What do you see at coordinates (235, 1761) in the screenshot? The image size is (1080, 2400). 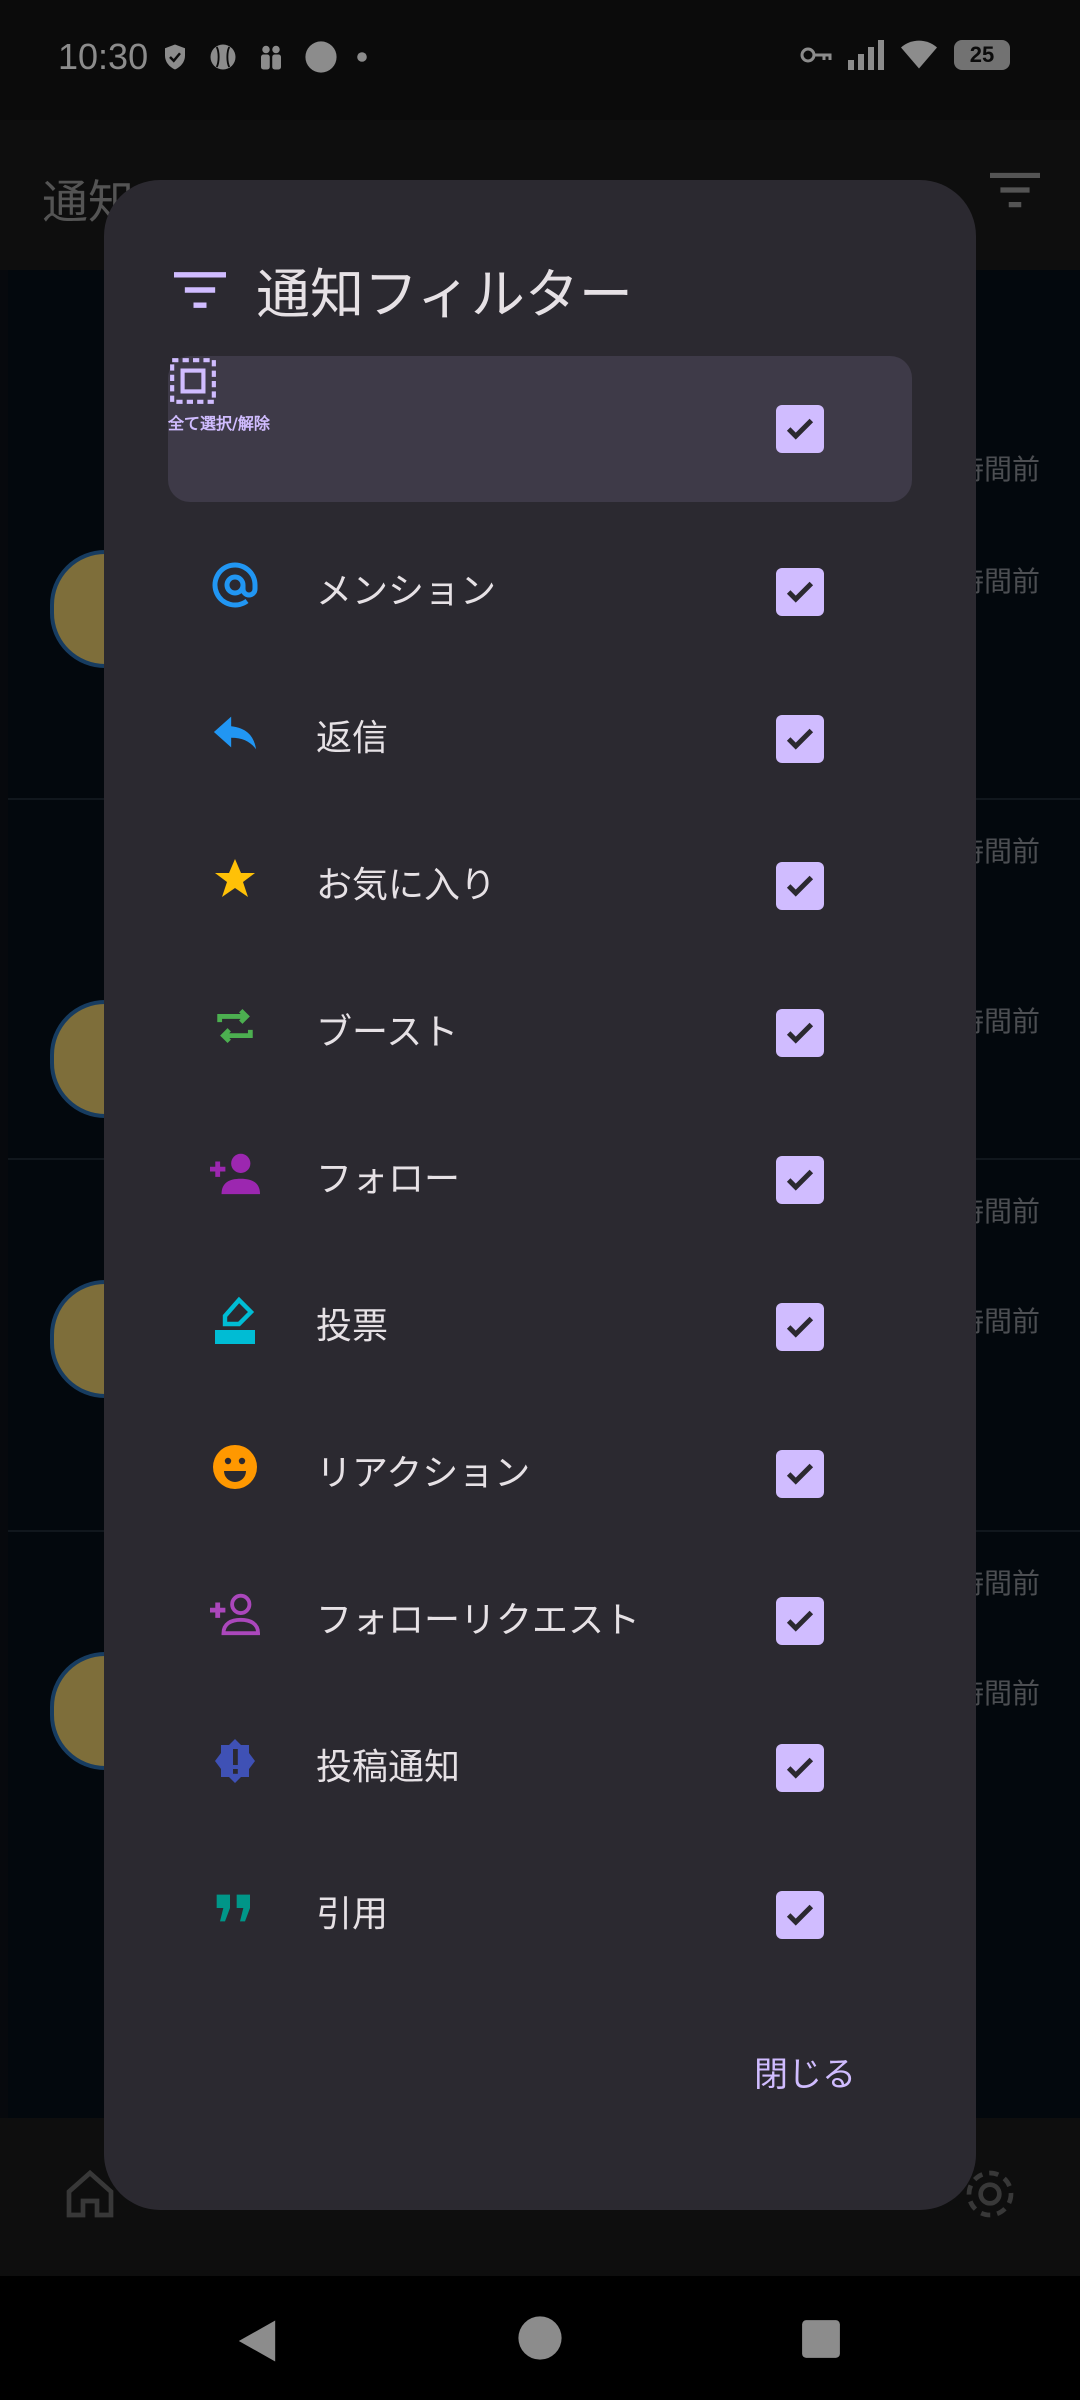 I see `alert-badge-icon` at bounding box center [235, 1761].